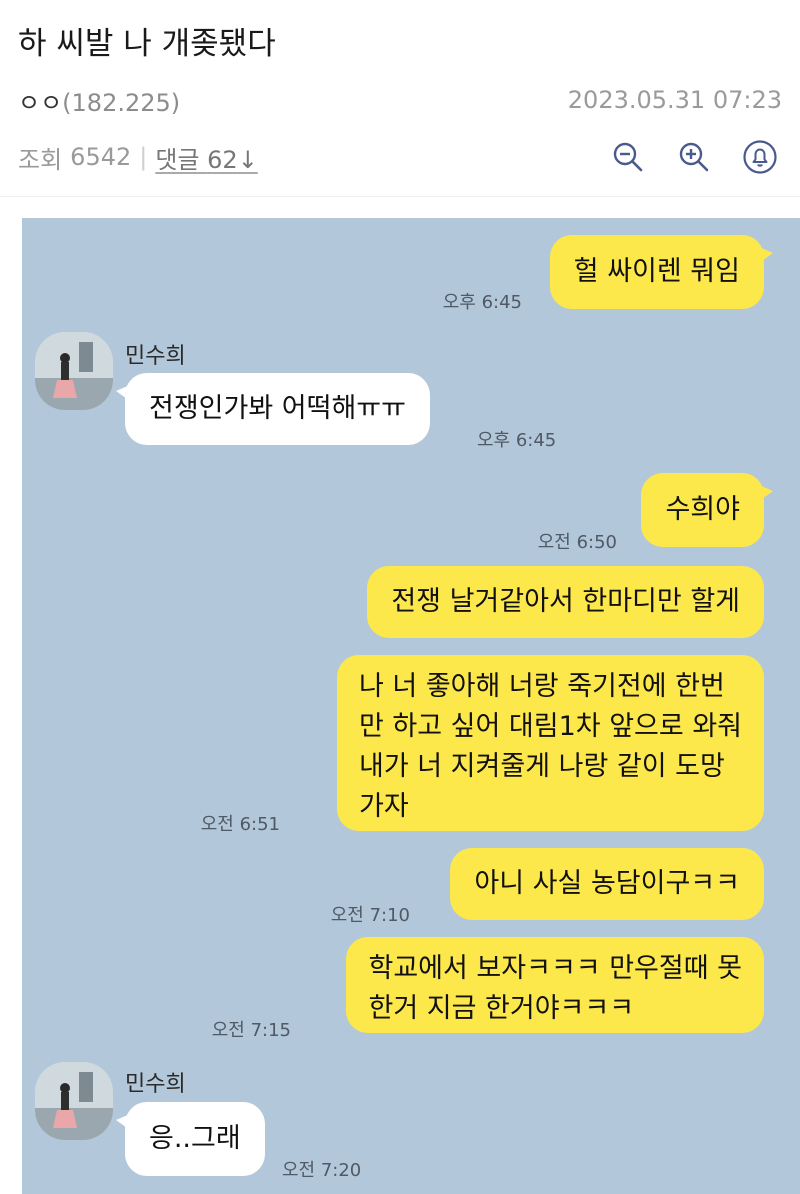 This screenshot has height=1194, width=800. I want to click on chat-bubble-me: 학교에서 보자ㅋㅋㅋ 만우절때 못 한거 지금 한거야ㅋㅋㅋ, so click(555, 985).